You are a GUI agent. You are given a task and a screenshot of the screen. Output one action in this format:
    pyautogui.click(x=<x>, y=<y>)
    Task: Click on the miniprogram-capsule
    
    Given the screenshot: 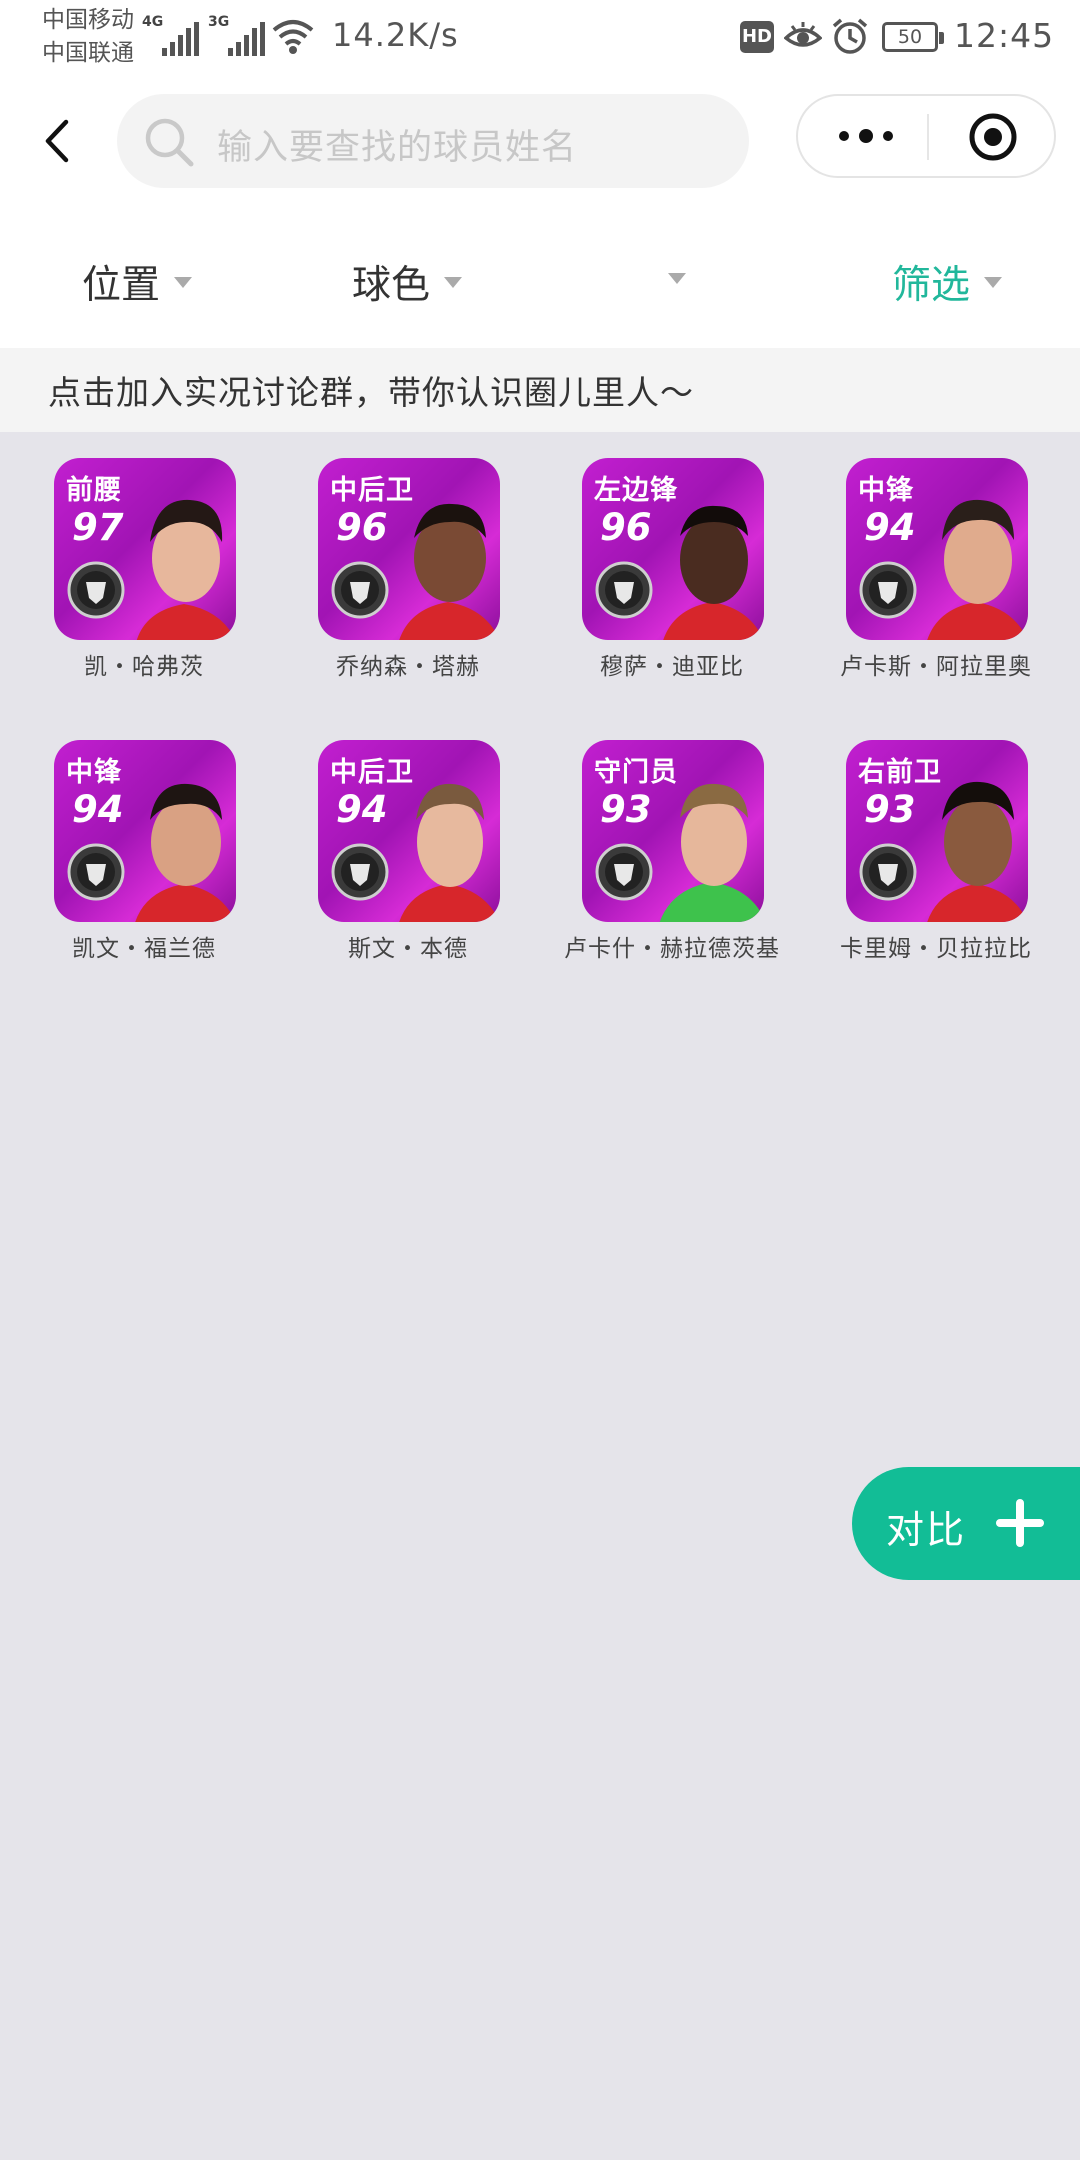 What is the action you would take?
    pyautogui.click(x=926, y=136)
    